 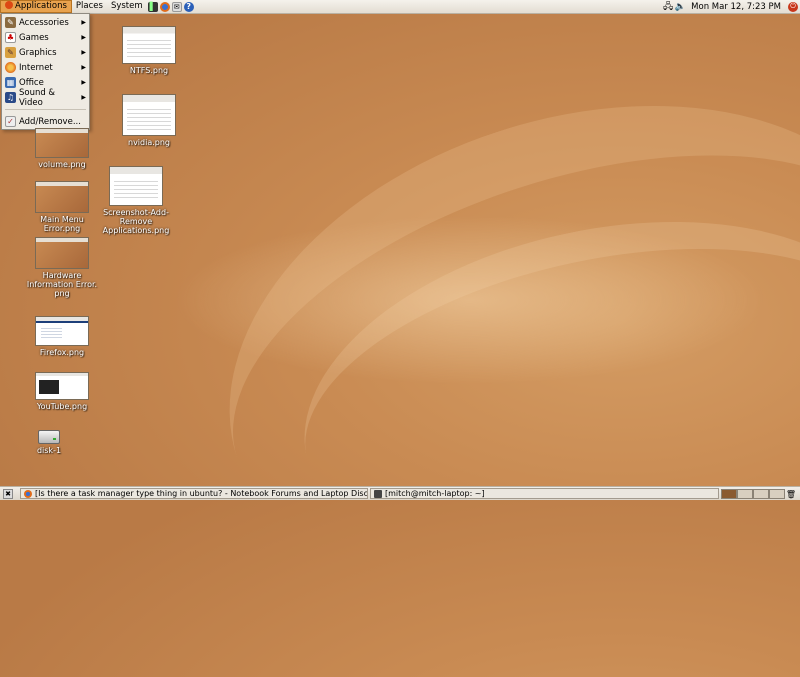 I want to click on terminal-icon, so click(x=378, y=493).